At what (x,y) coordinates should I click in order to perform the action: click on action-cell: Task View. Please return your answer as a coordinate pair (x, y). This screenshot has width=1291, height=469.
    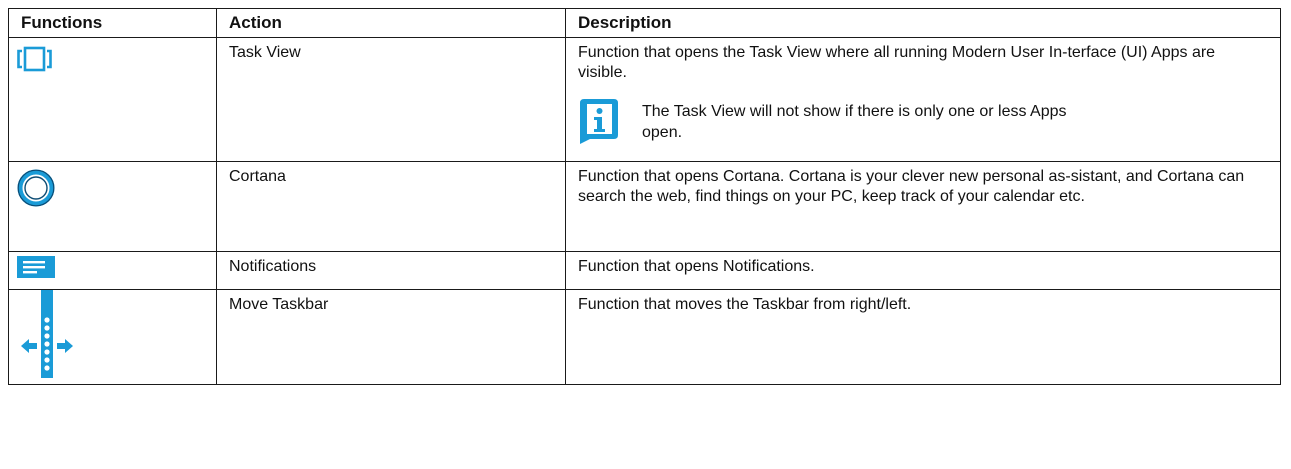
    Looking at the image, I should click on (391, 99).